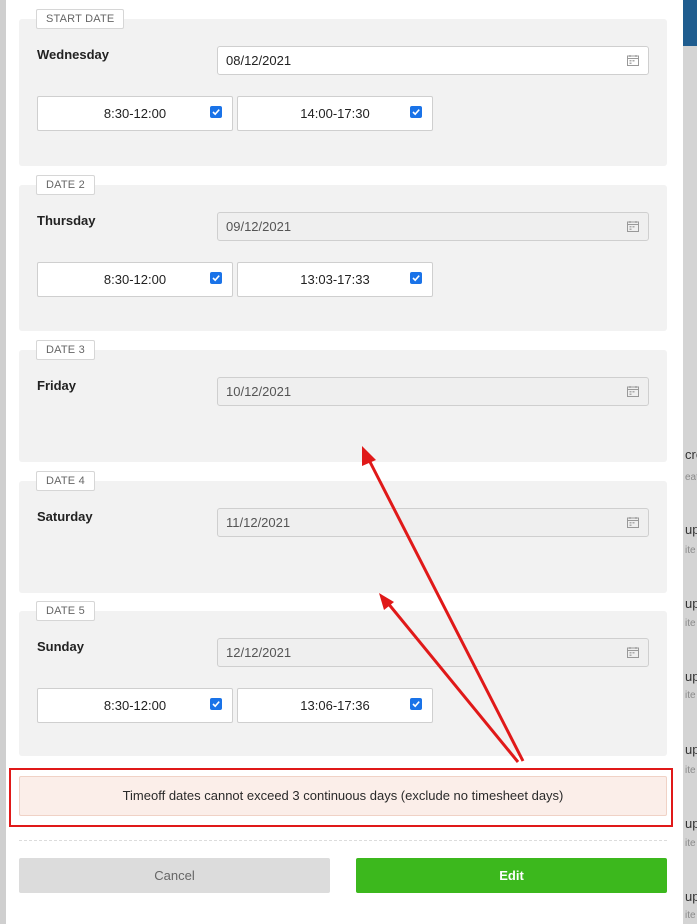 The height and width of the screenshot is (924, 697). What do you see at coordinates (57, 385) in the screenshot?
I see `day-name: Friday` at bounding box center [57, 385].